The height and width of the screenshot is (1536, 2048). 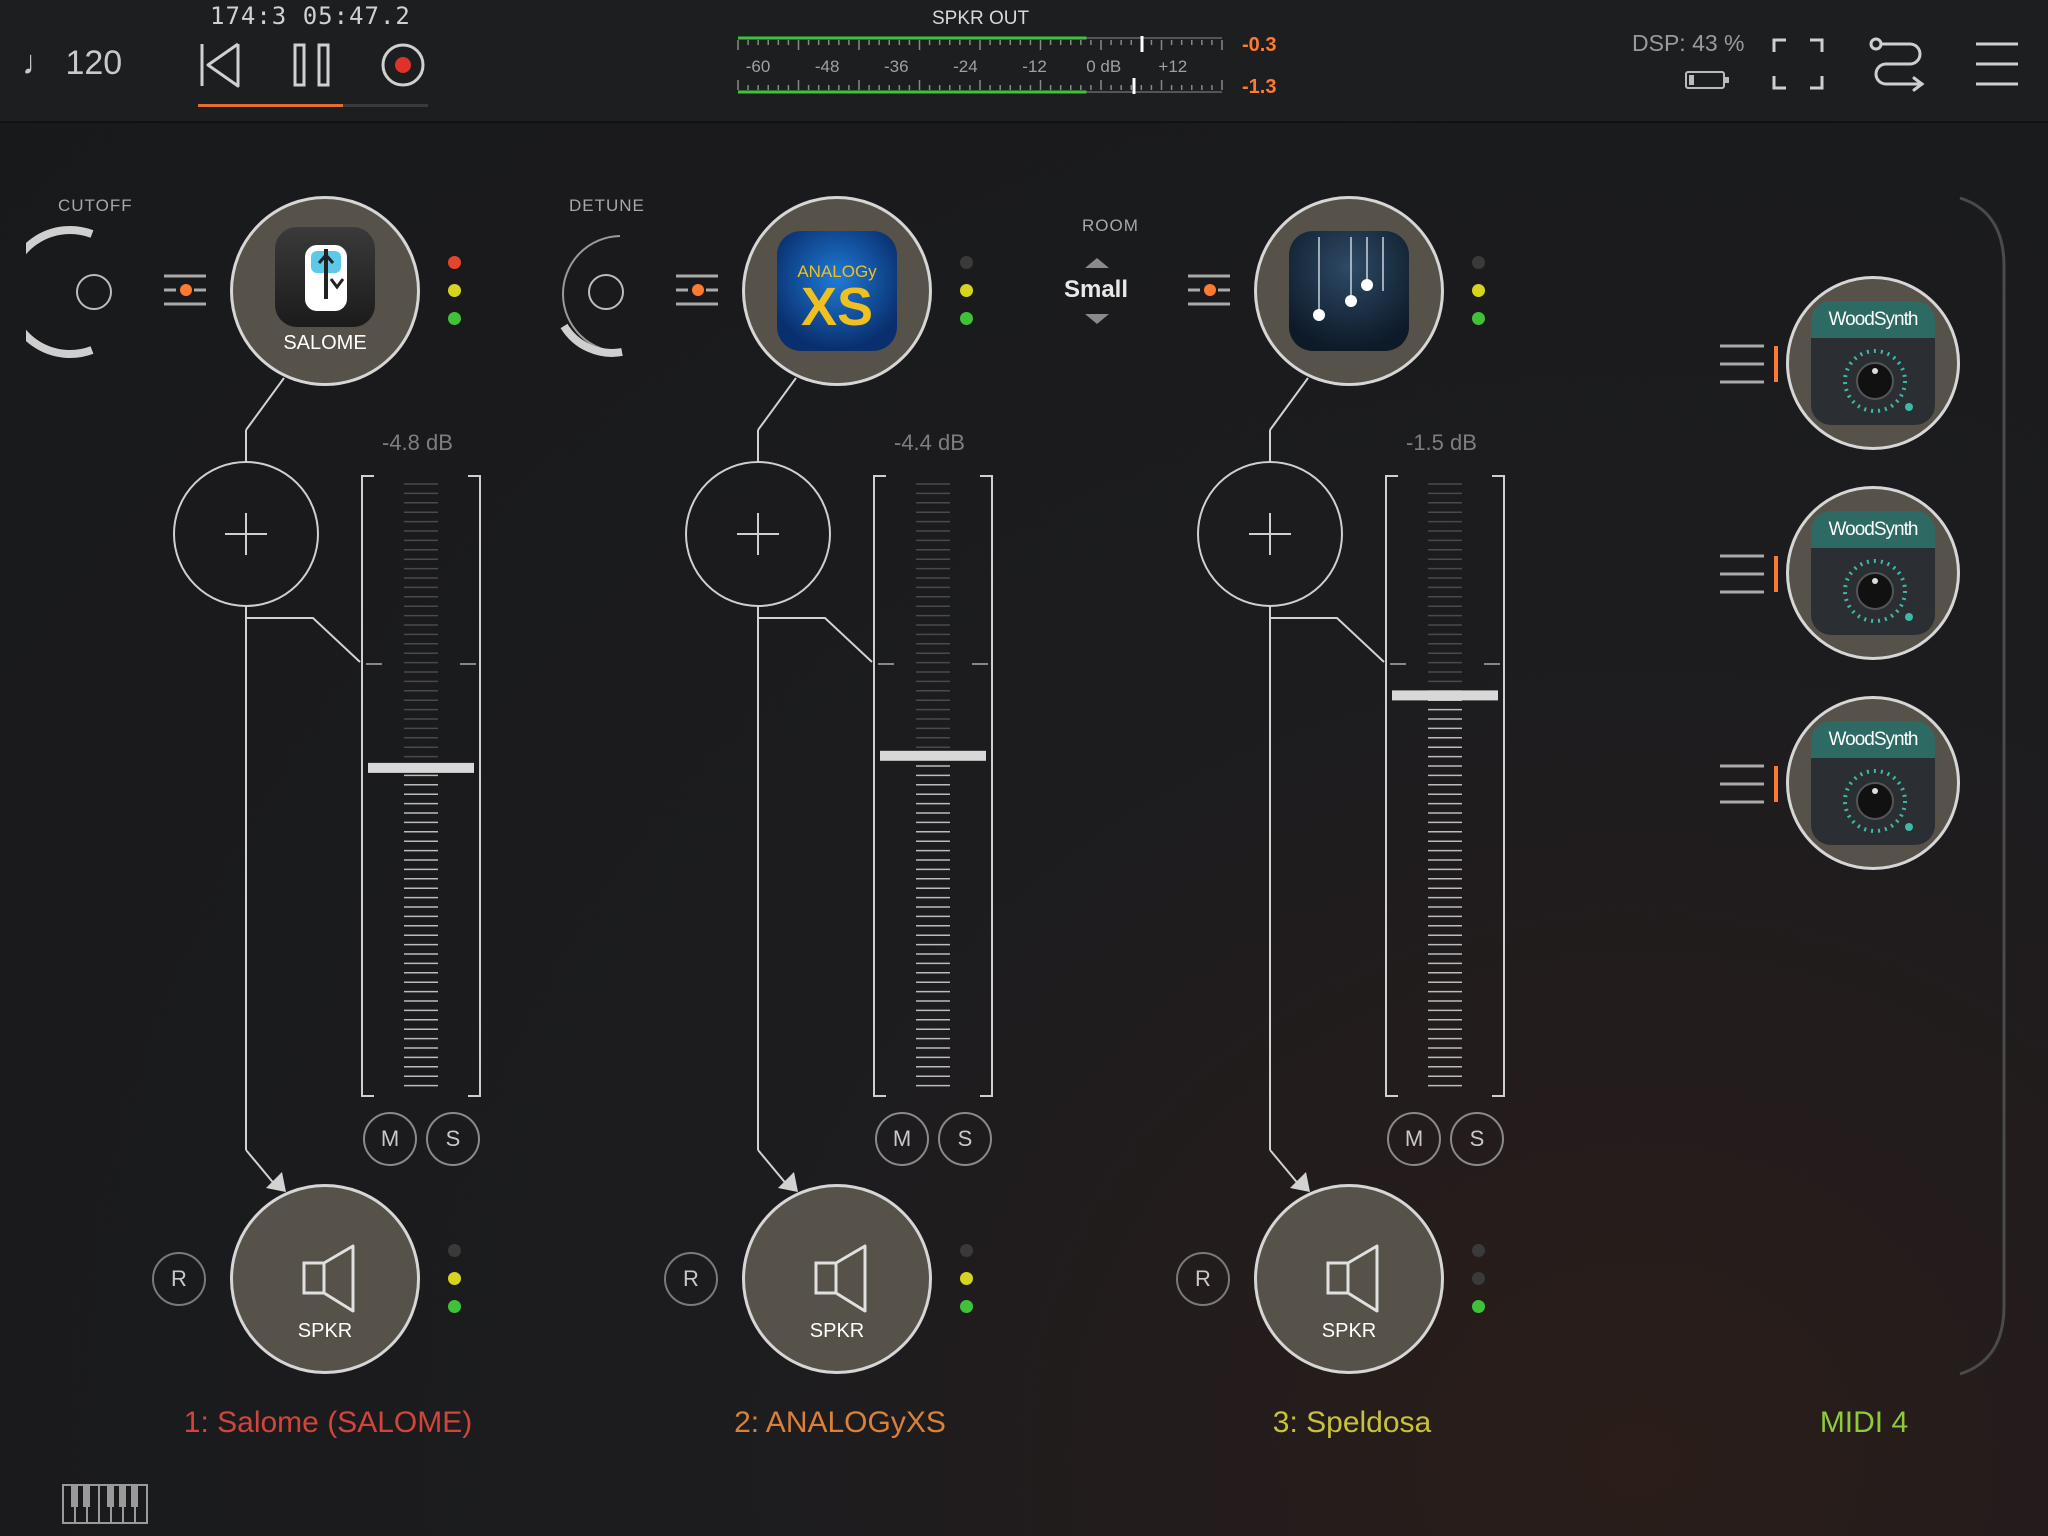 What do you see at coordinates (1798, 66) in the screenshot?
I see `fullscreen-icon` at bounding box center [1798, 66].